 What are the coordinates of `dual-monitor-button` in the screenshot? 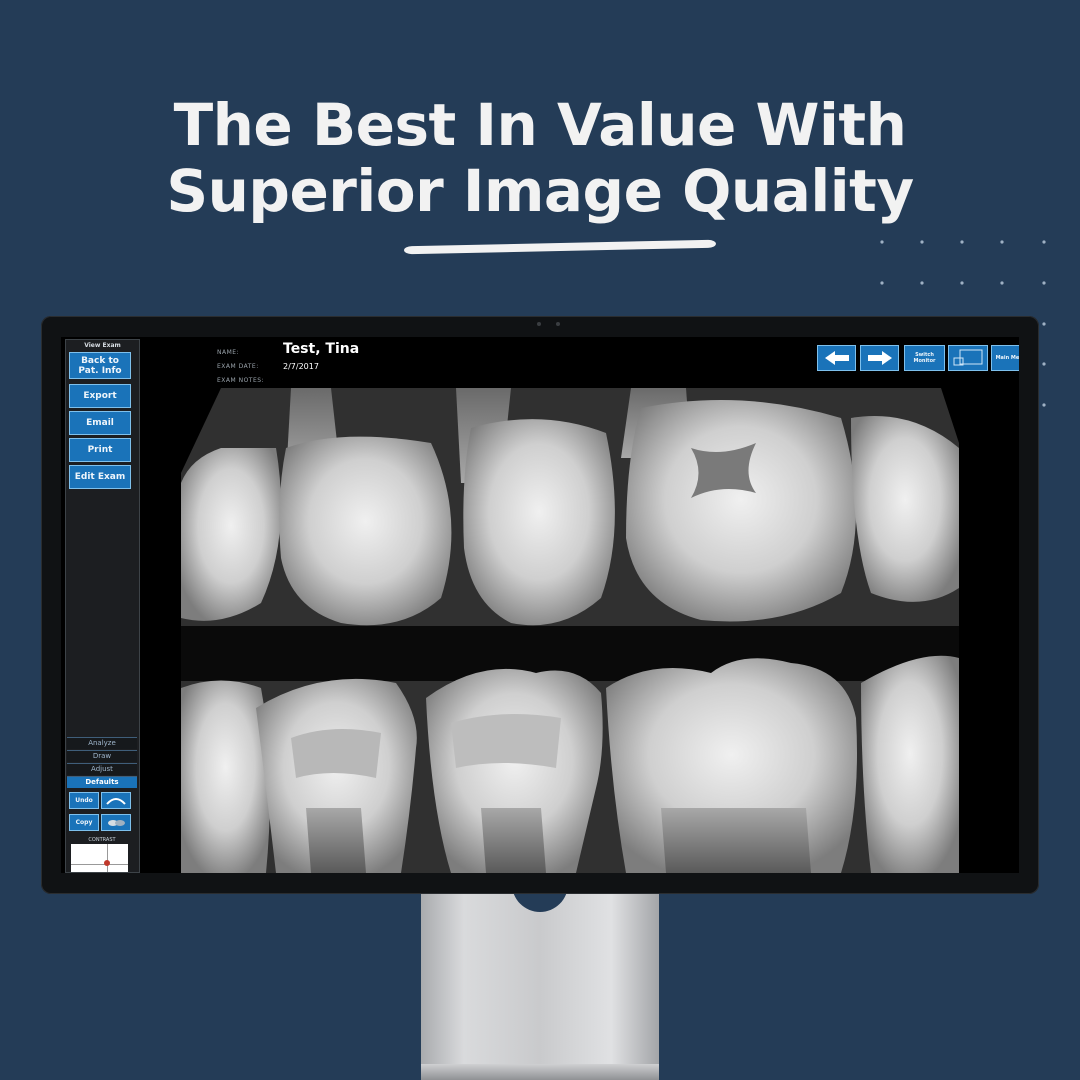 It's located at (968, 358).